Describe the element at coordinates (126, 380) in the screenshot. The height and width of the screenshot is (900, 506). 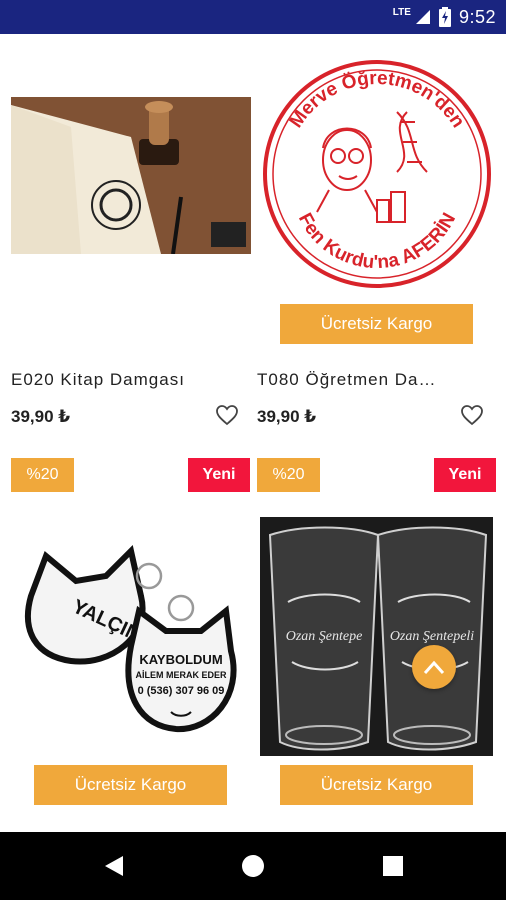
I see `product-title: E020 Kitap Damgası` at that location.